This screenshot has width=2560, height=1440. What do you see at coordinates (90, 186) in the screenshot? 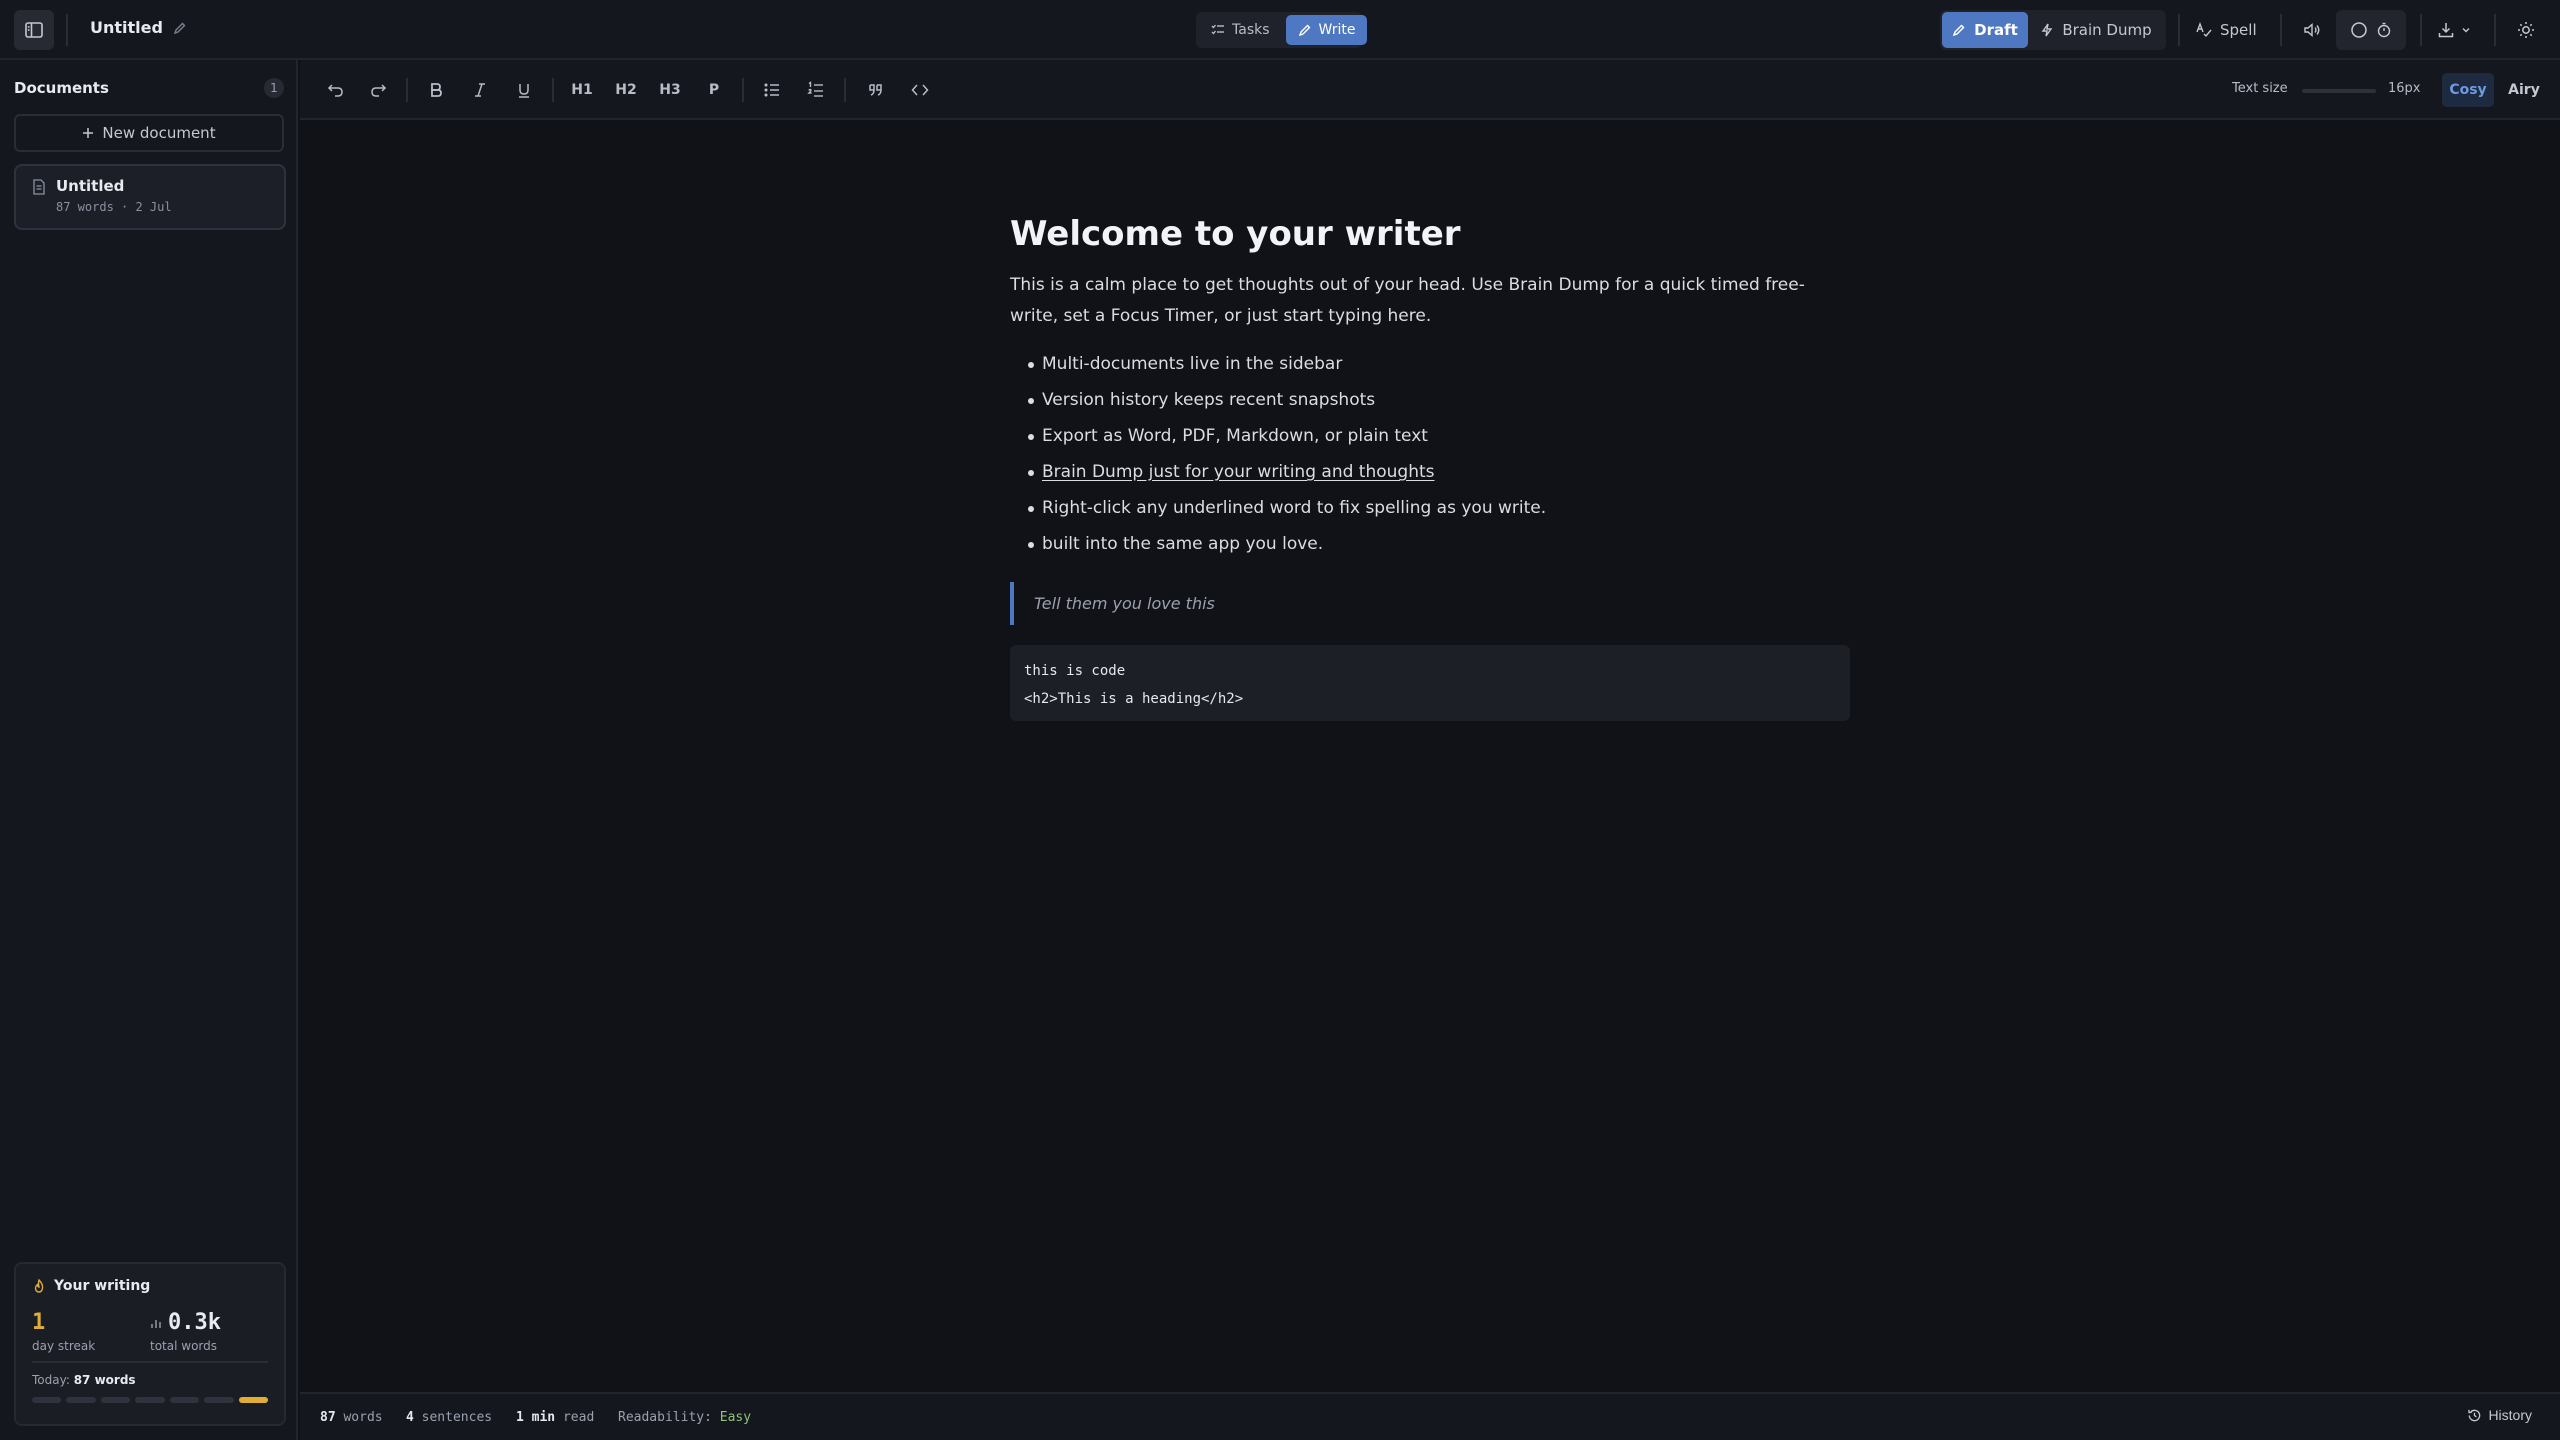
I see `document-name: Untitled` at bounding box center [90, 186].